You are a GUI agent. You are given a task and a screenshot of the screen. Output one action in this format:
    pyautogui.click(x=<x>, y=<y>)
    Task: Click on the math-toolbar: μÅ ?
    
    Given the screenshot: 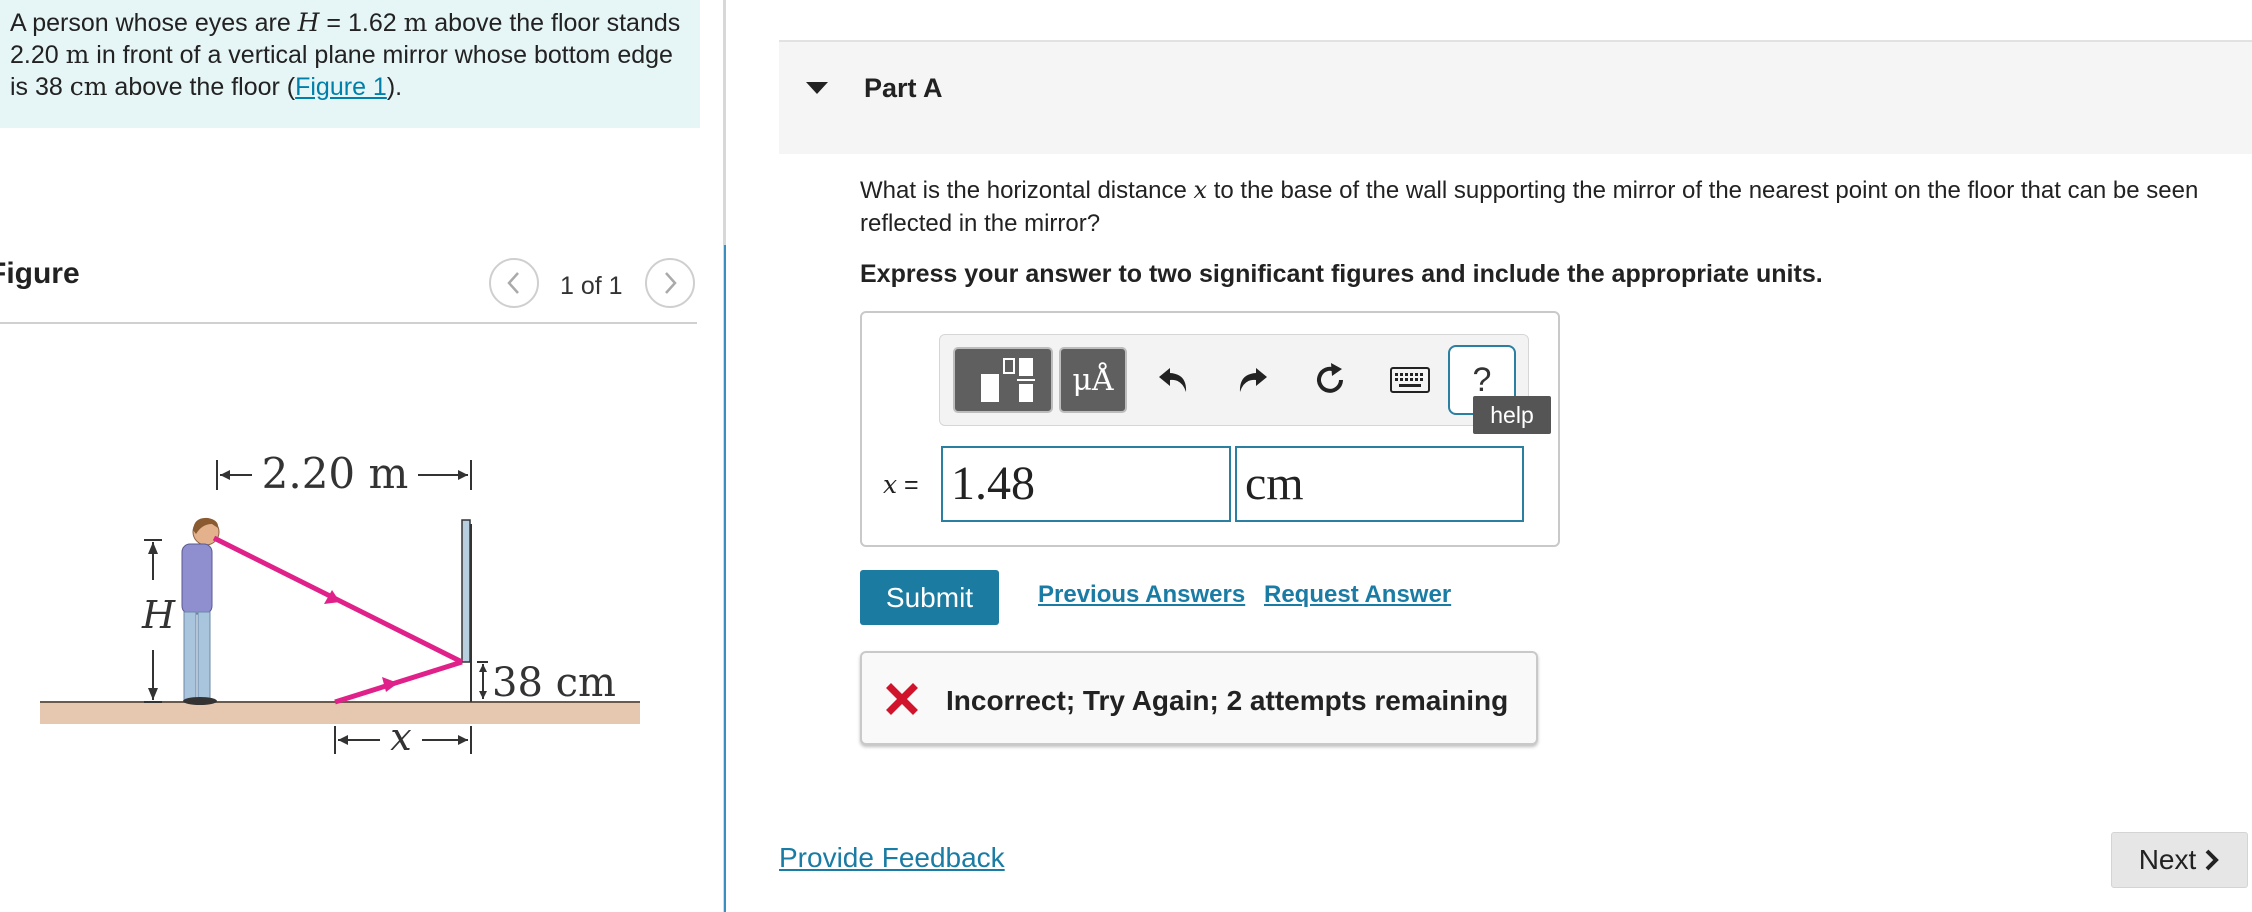 What is the action you would take?
    pyautogui.click(x=1234, y=380)
    